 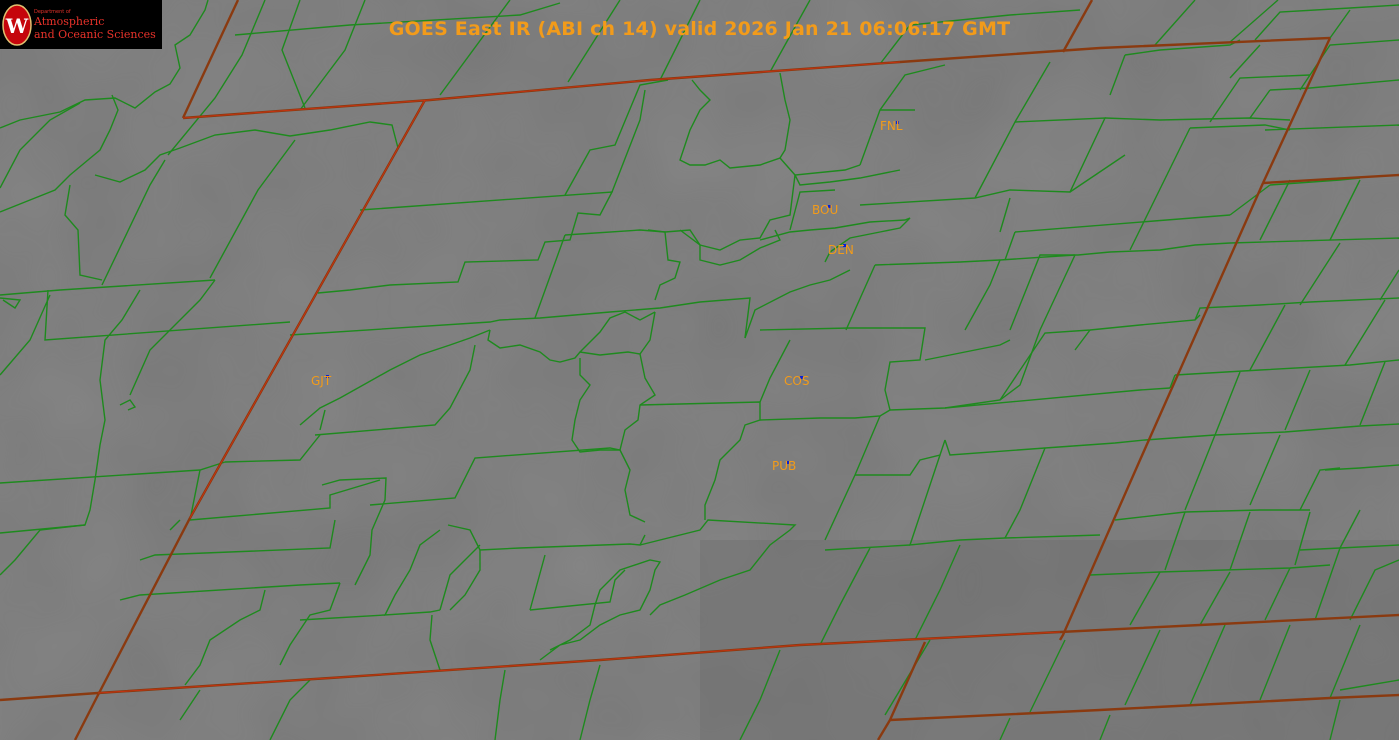 I want to click on svg-text: W, so click(x=17, y=26).